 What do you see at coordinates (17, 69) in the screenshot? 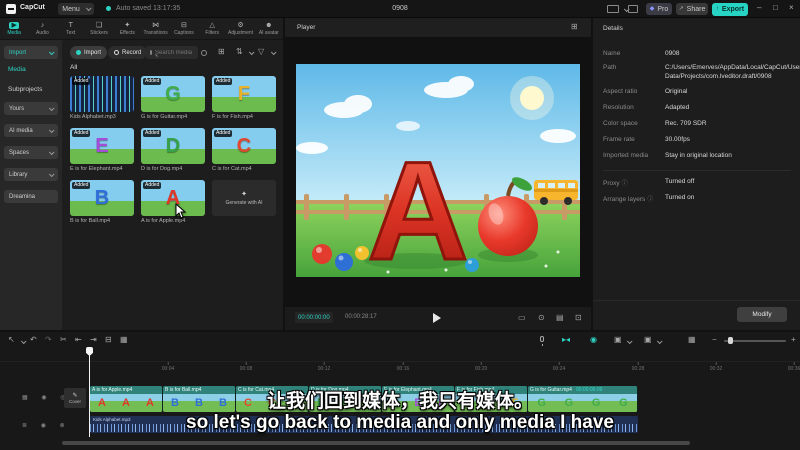
I see `sidebar-item-media: Media` at bounding box center [17, 69].